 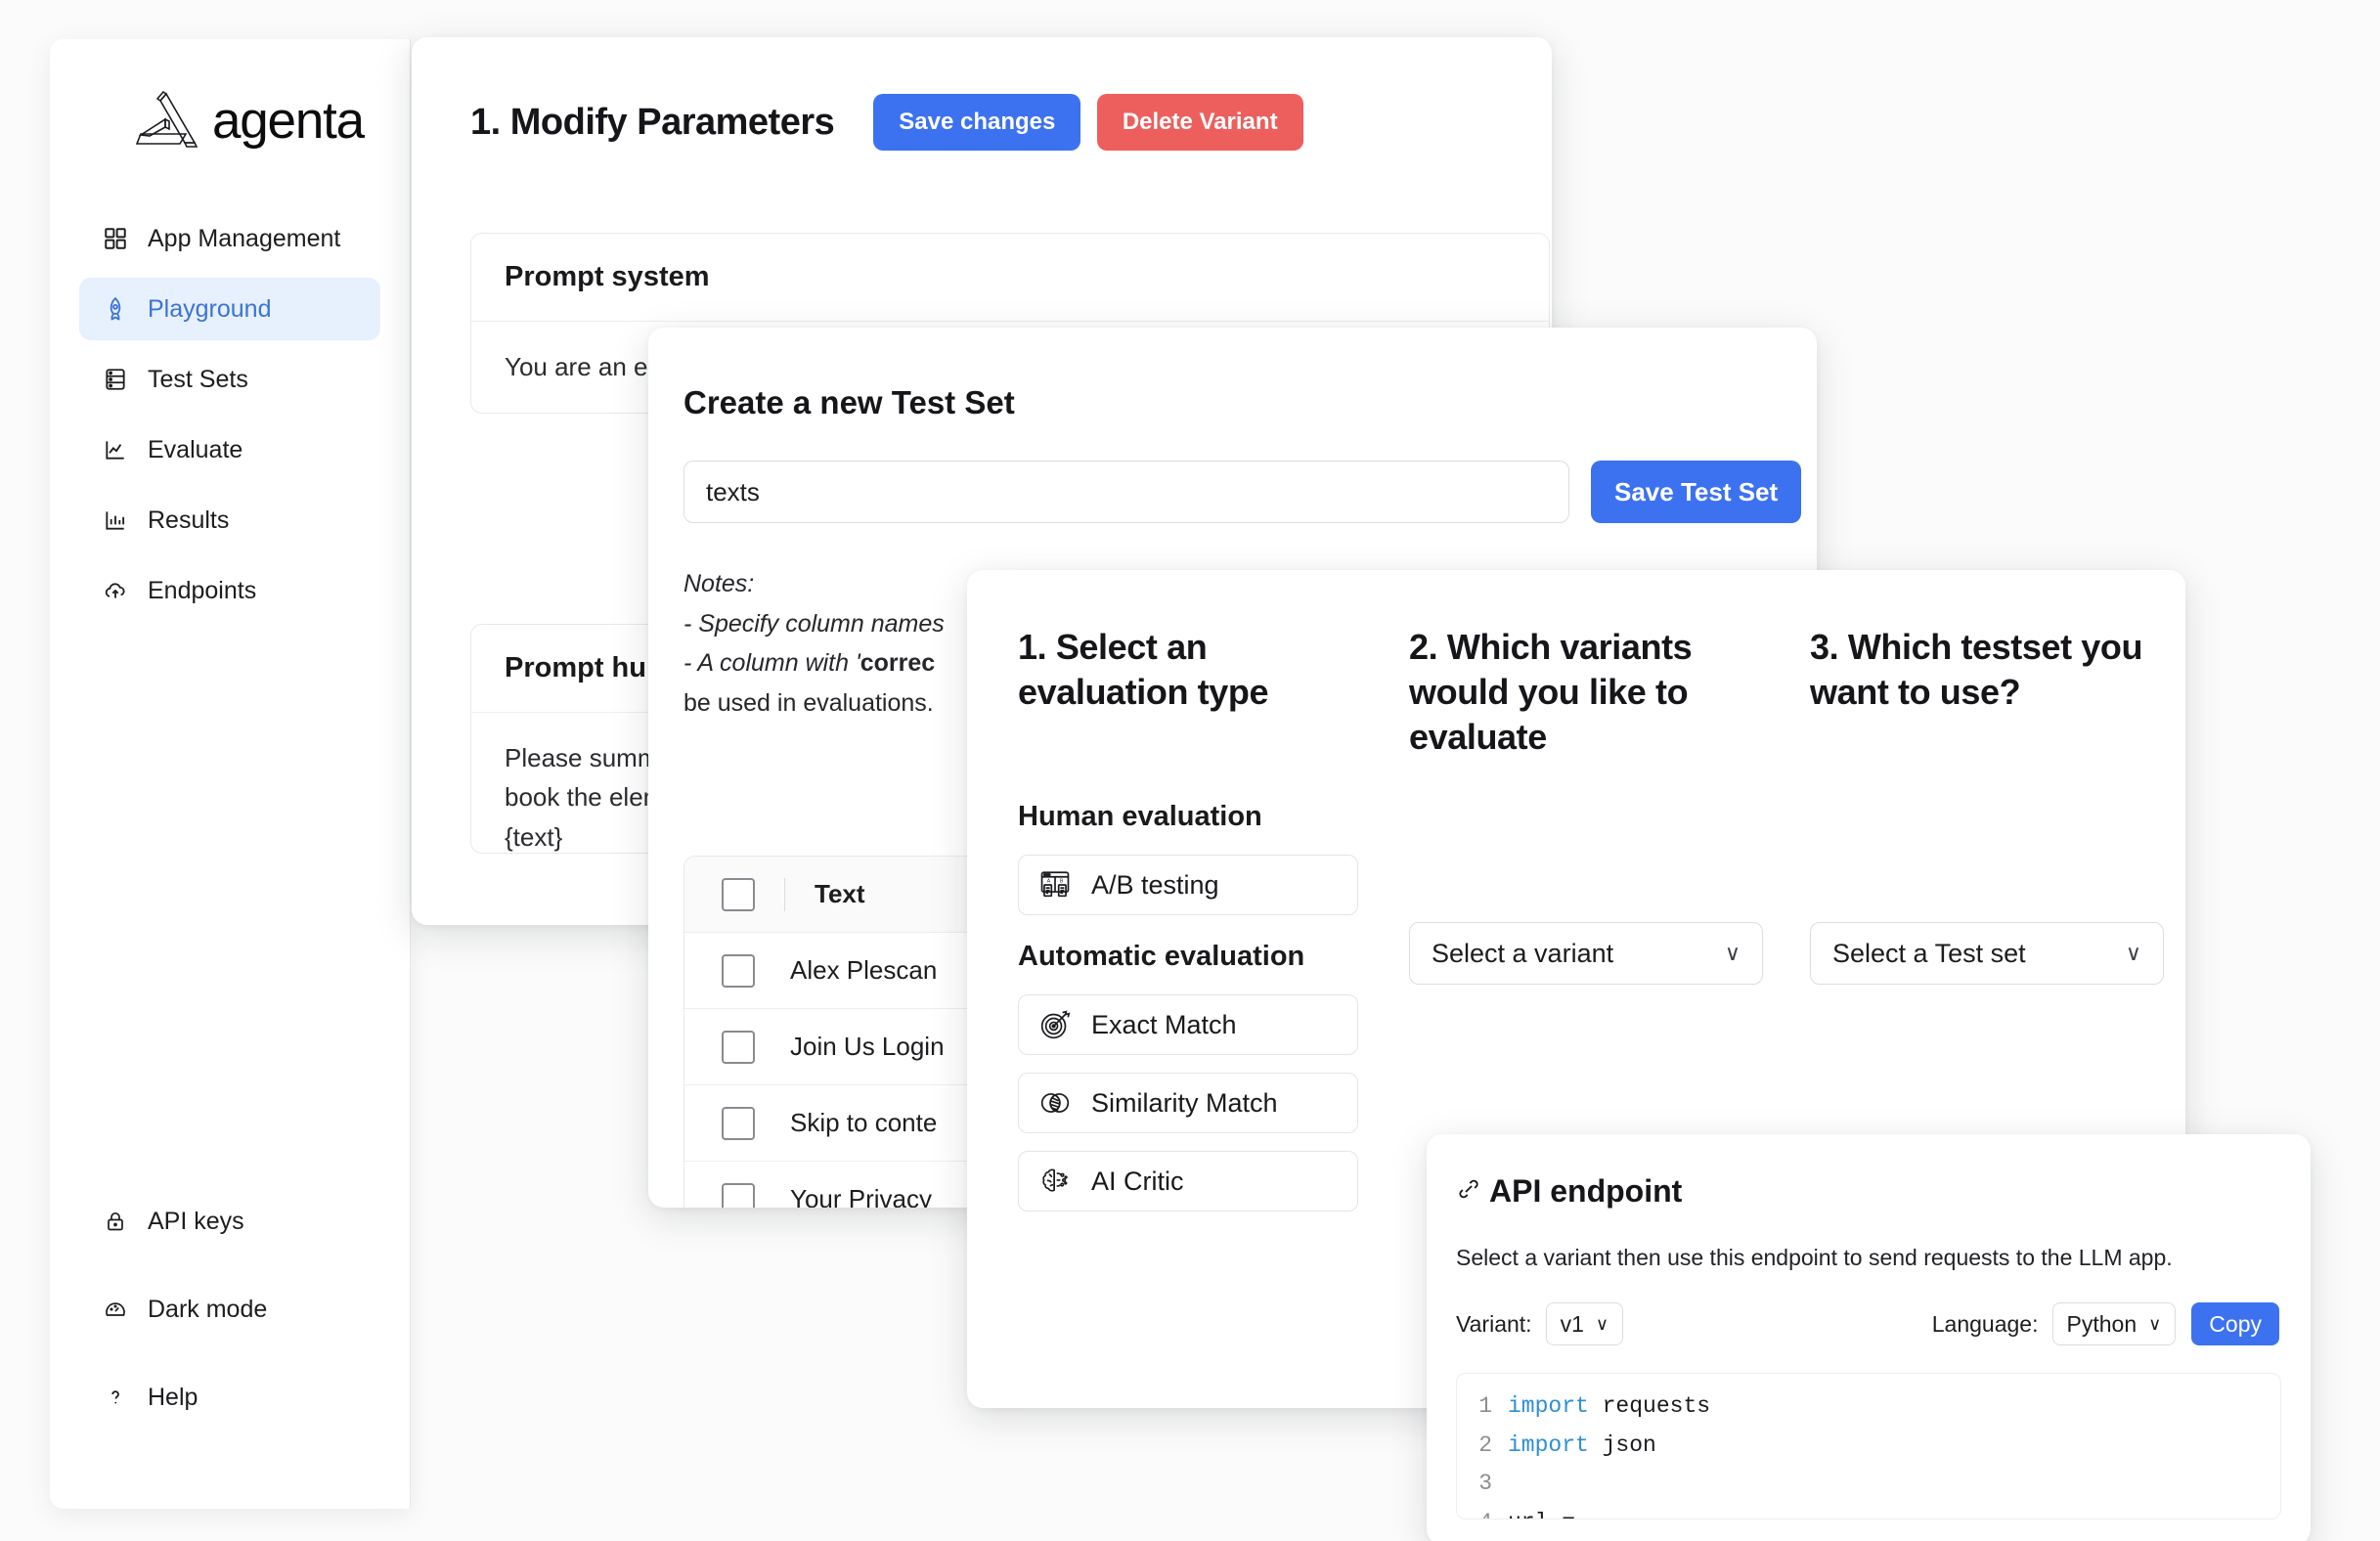 I want to click on sidebar-item-endpoints: Endpoints, so click(x=229, y=591).